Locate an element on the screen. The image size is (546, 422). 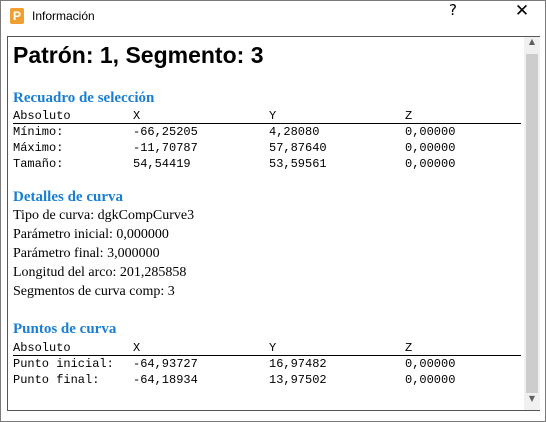
section-heading-curve-details: Detalles de curva is located at coordinates (68, 197).